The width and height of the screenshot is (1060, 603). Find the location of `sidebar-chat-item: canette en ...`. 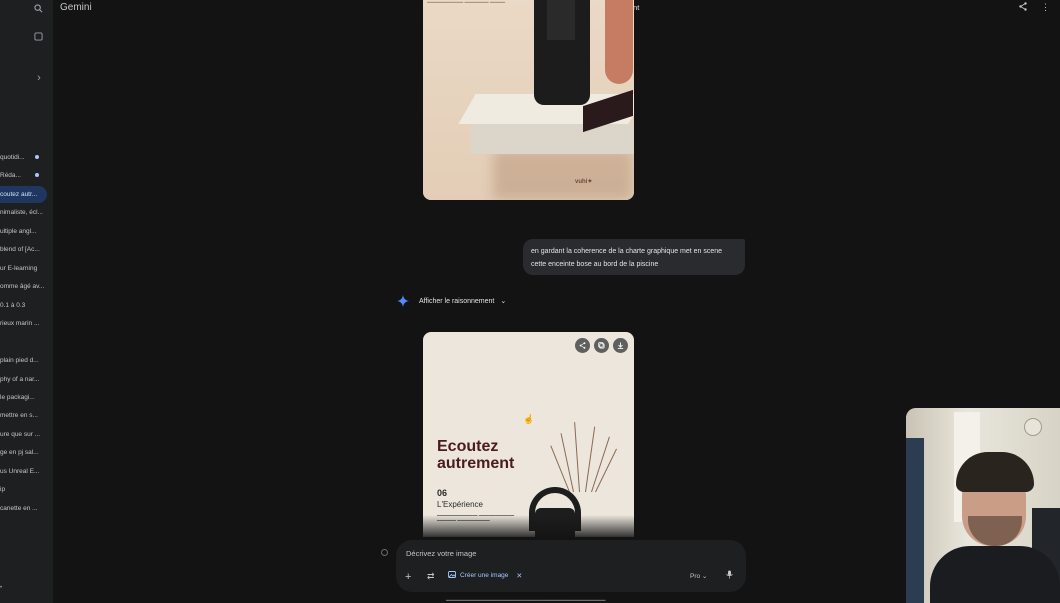

sidebar-chat-item: canette en ... is located at coordinates (23, 508).